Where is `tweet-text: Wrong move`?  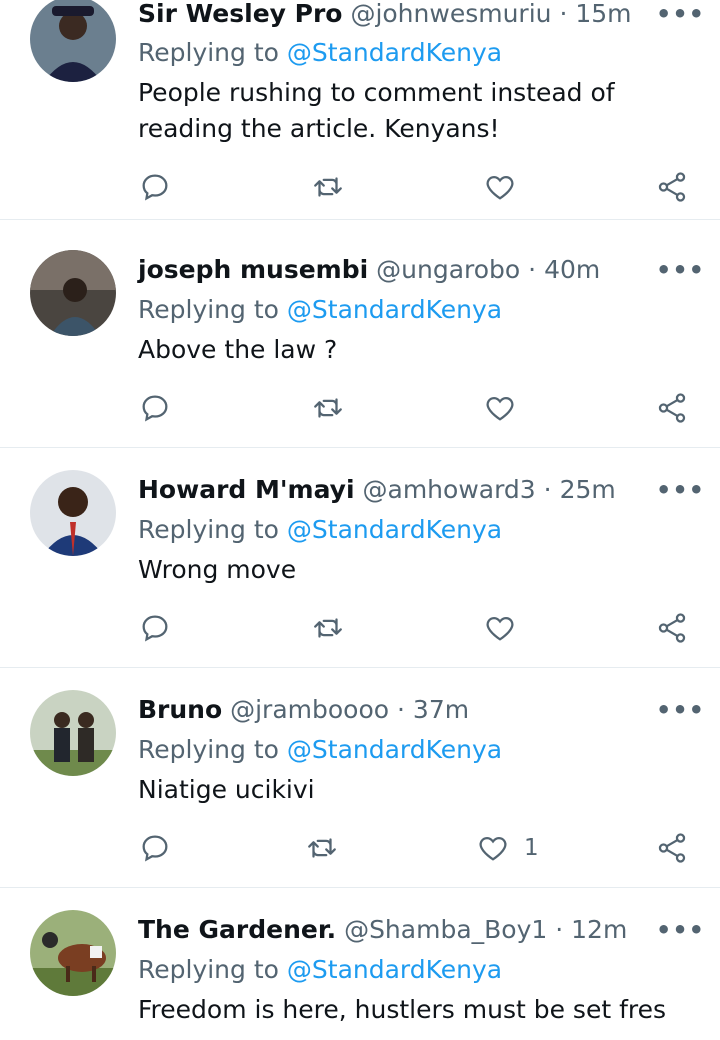 tweet-text: Wrong move is located at coordinates (217, 569).